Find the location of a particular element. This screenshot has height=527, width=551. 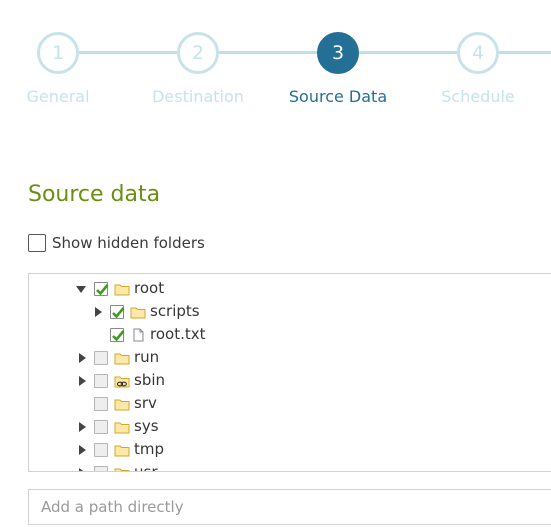

root-txt-checkbox is located at coordinates (117, 335).